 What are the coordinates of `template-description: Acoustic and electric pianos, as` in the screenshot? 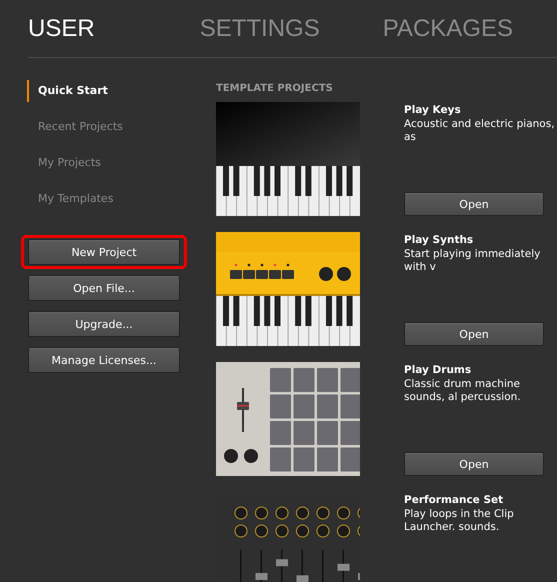 It's located at (480, 131).